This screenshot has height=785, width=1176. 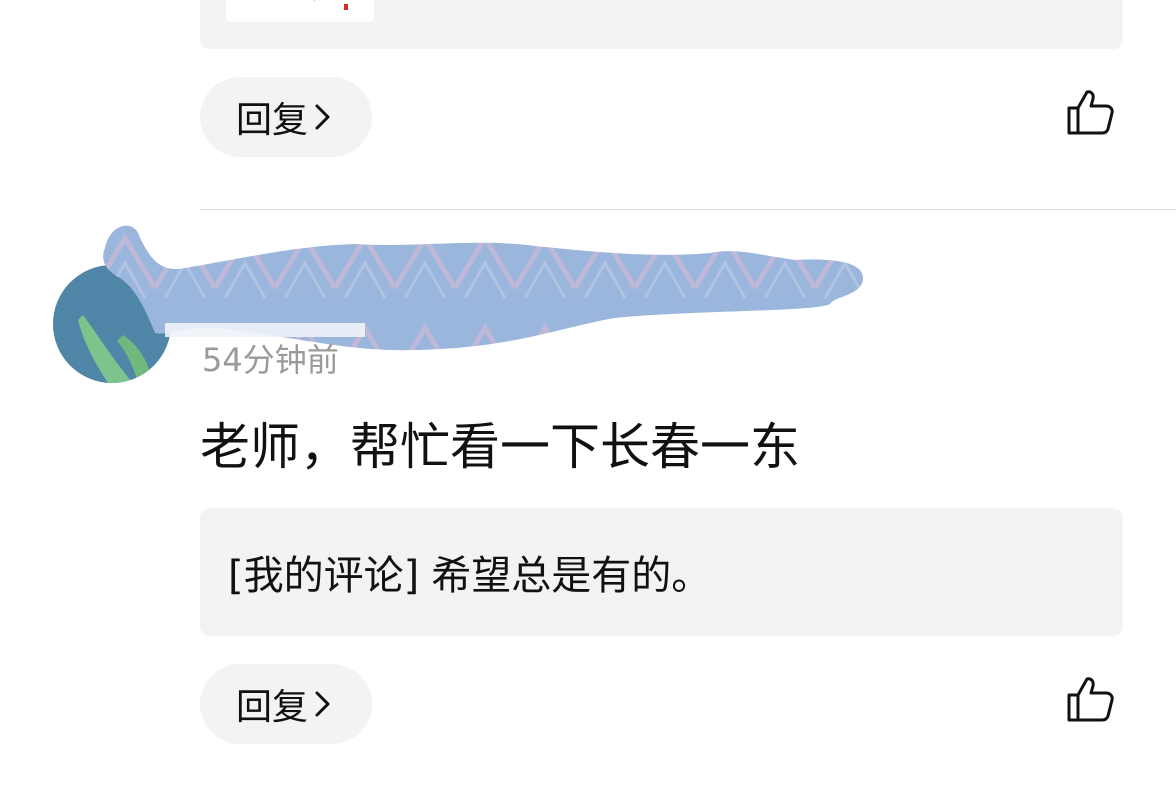 What do you see at coordinates (571, 576) in the screenshot?
I see `my-comment-text: 希望总是有的。` at bounding box center [571, 576].